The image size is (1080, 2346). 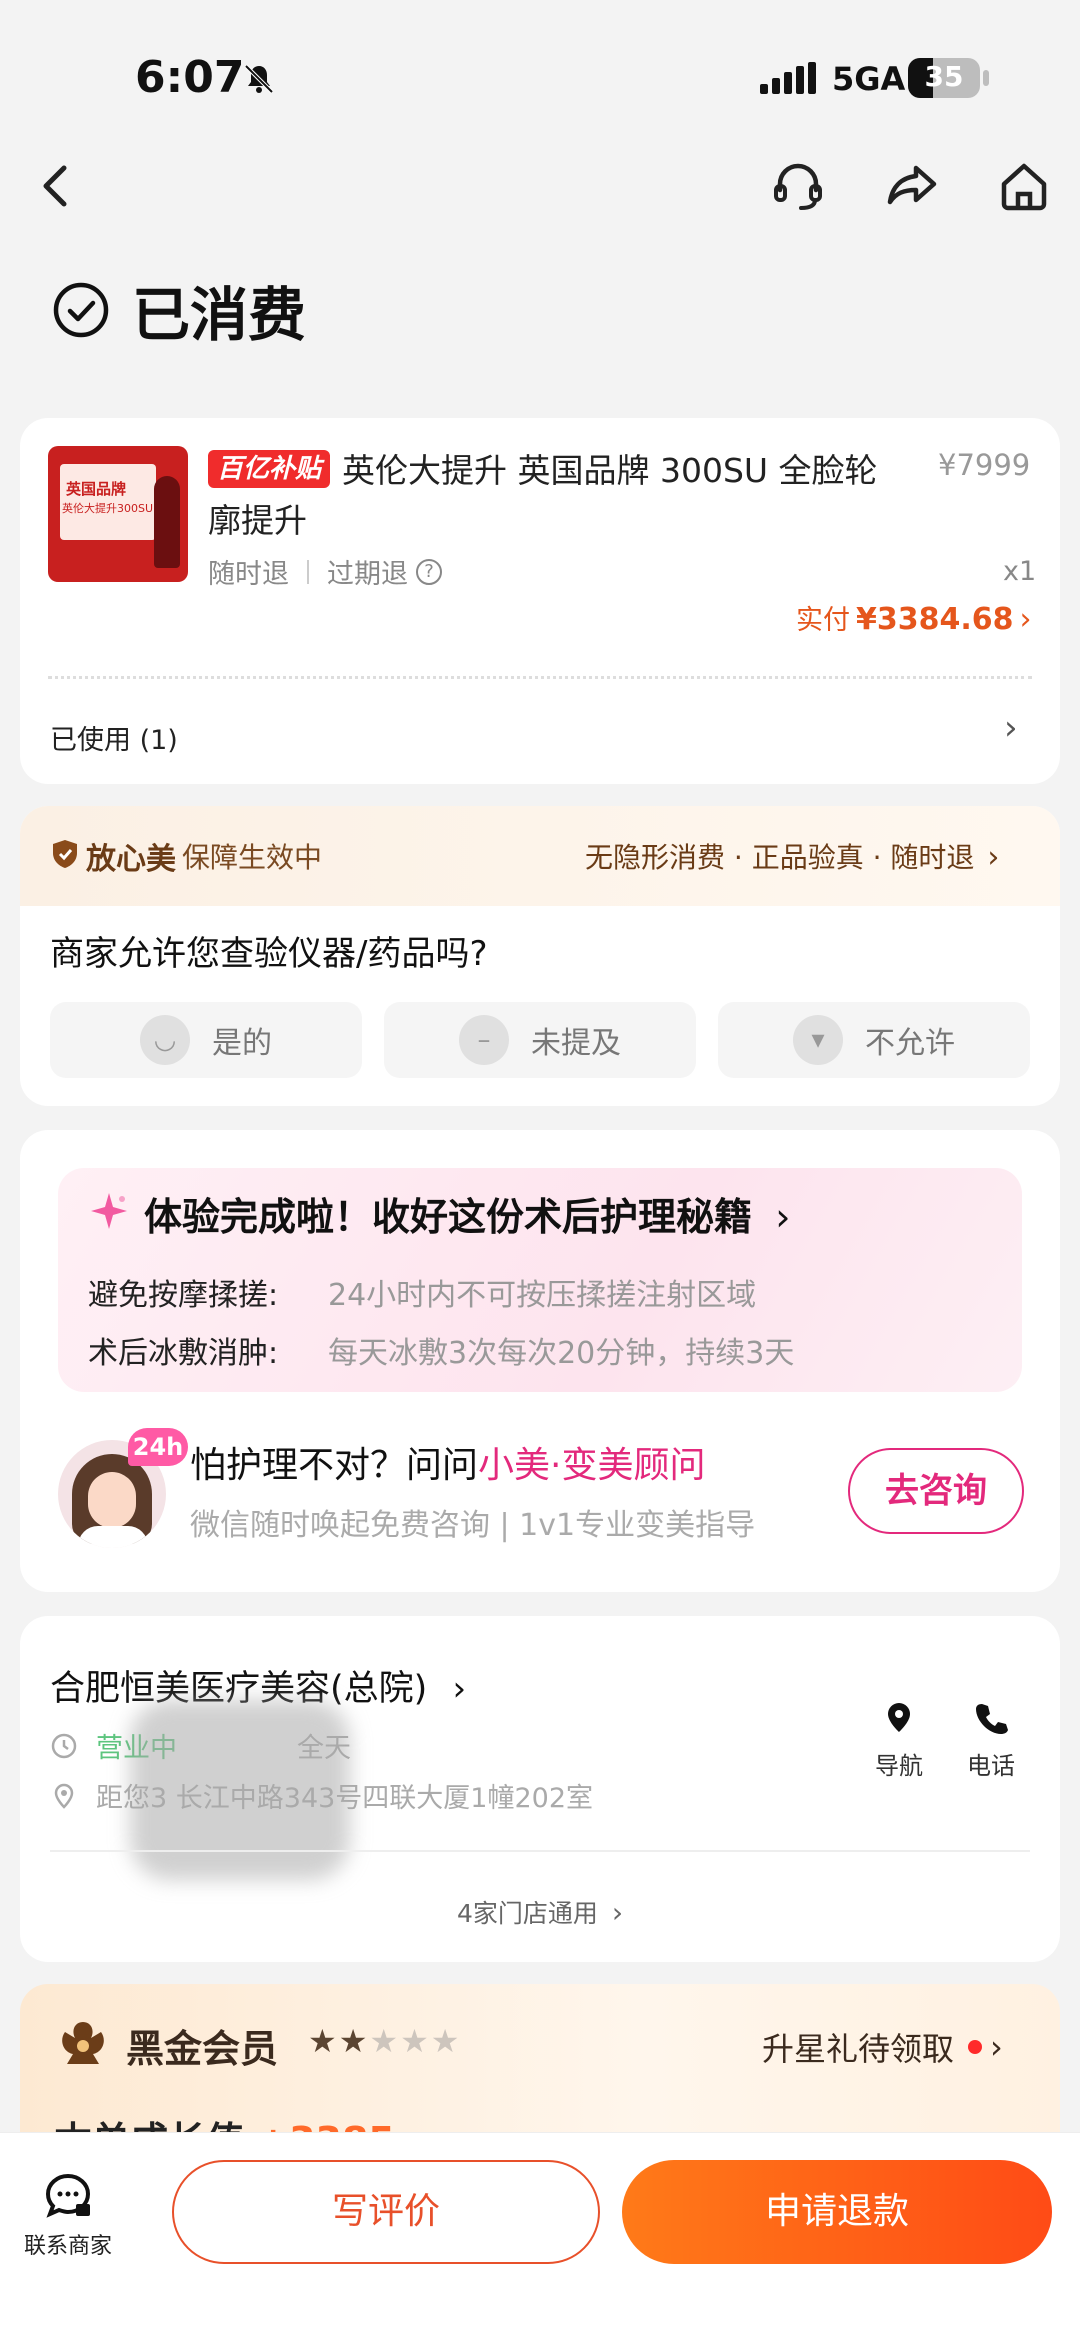 I want to click on battery-level: 35, so click(x=944, y=76).